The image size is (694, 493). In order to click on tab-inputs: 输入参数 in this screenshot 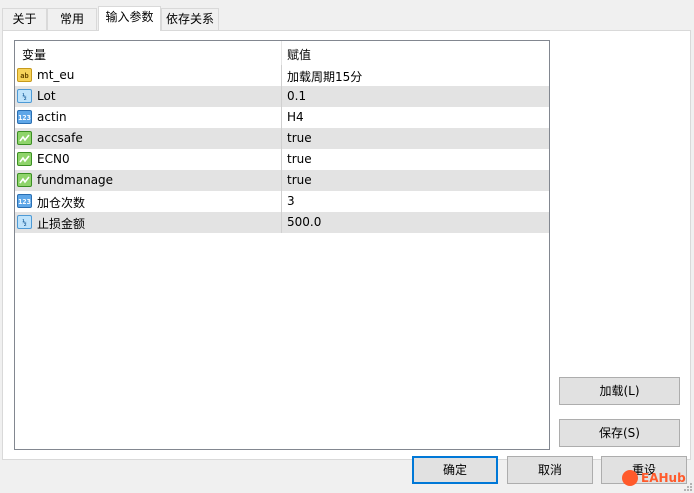, I will do `click(129, 18)`.